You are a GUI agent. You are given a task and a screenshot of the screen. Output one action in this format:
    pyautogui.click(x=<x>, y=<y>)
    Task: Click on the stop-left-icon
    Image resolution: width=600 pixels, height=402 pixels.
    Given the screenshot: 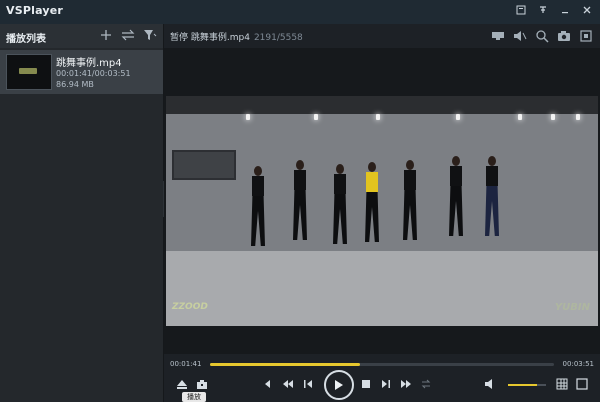 What is the action you would take?
    pyautogui.click(x=268, y=384)
    